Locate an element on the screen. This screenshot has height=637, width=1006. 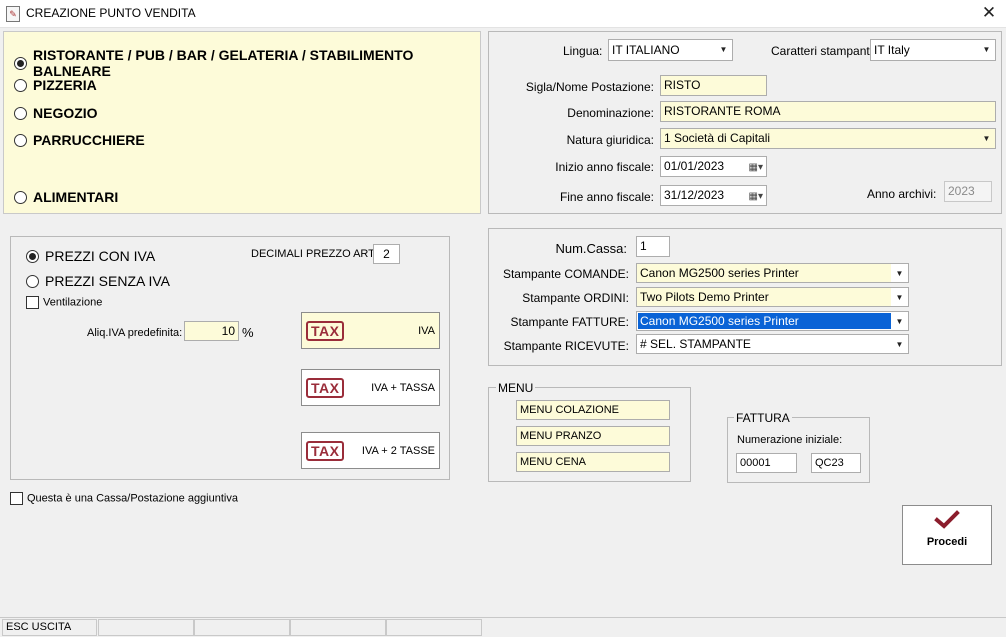
inizio-label: Inizio anno fiscale: is located at coordinates (604, 167).